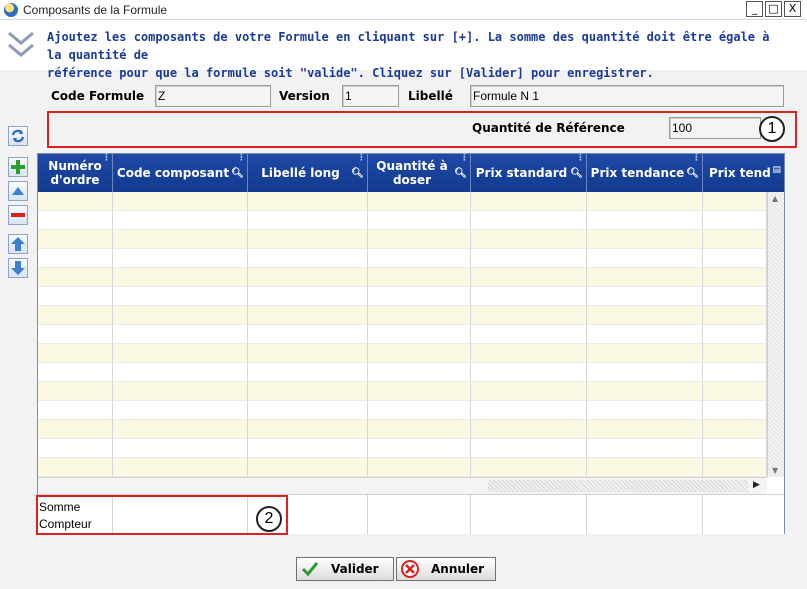 This screenshot has width=807, height=589. I want to click on column-header-quantite: Quantité à doser 🔍︎ ⋮, so click(419, 173).